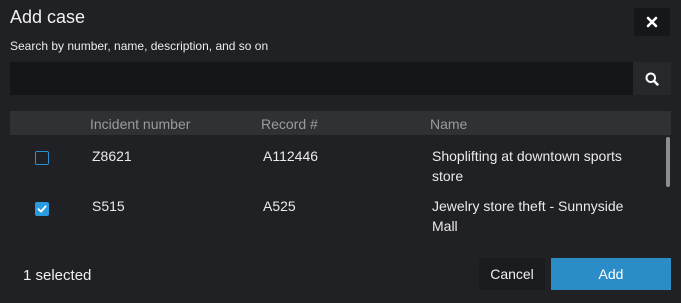 This screenshot has height=303, width=681. I want to click on record-cell: A525, so click(279, 206).